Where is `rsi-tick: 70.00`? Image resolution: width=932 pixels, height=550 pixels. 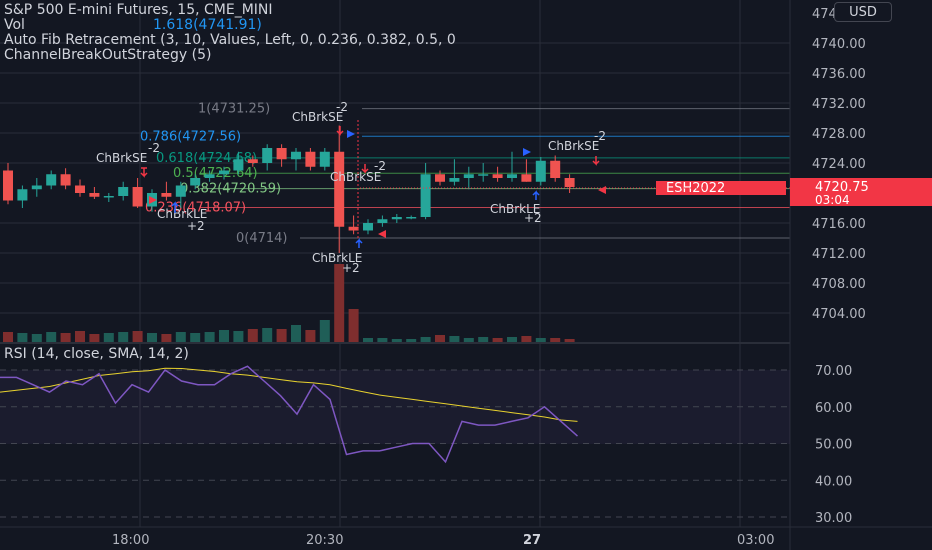
rsi-tick: 70.00 is located at coordinates (833, 371).